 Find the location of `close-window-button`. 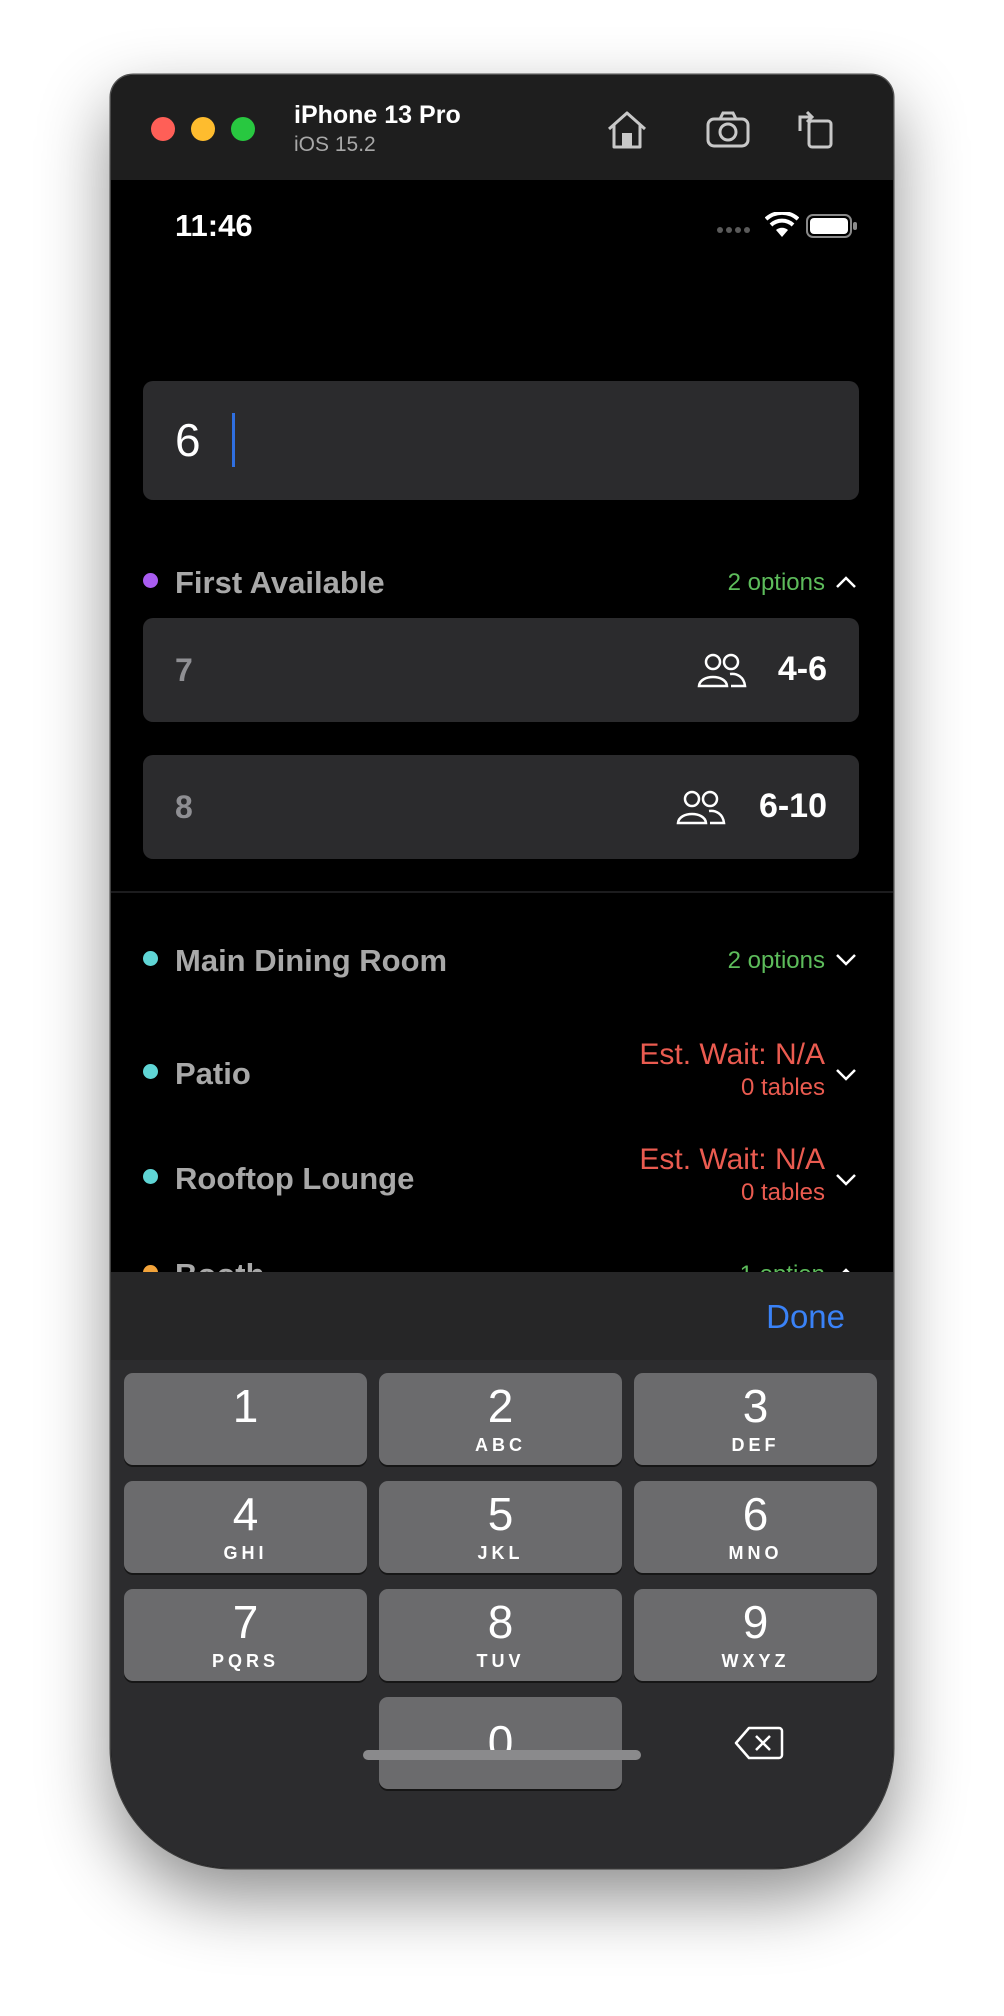

close-window-button is located at coordinates (163, 129).